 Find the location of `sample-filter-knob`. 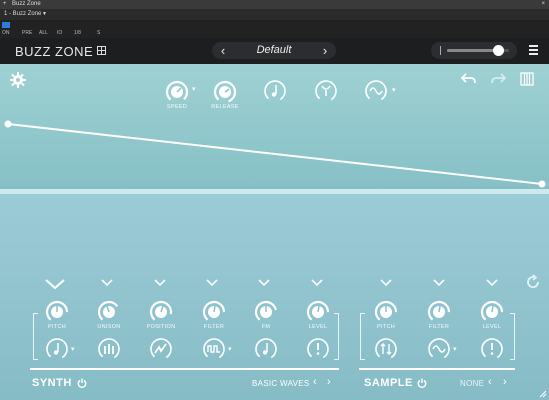

sample-filter-knob is located at coordinates (439, 312).